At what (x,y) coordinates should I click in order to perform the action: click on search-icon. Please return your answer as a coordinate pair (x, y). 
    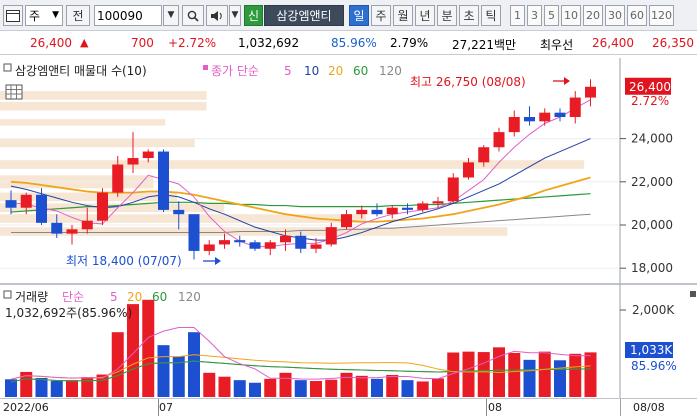
    Looking at the image, I should click on (193, 15).